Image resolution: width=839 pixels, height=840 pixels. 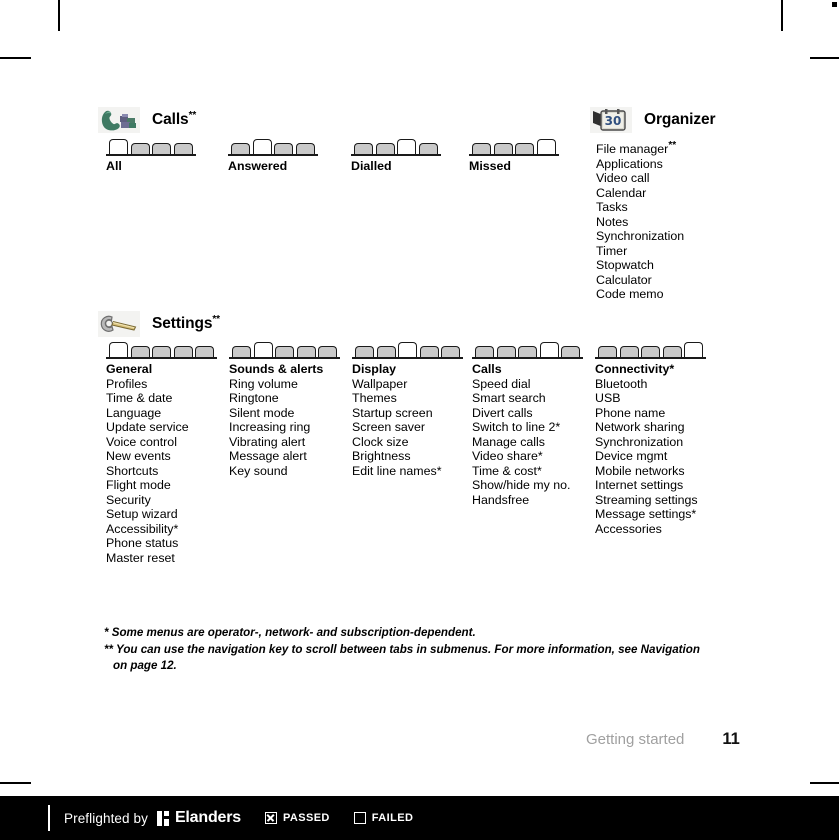 I want to click on checkbox-failed-box, so click(x=359, y=818).